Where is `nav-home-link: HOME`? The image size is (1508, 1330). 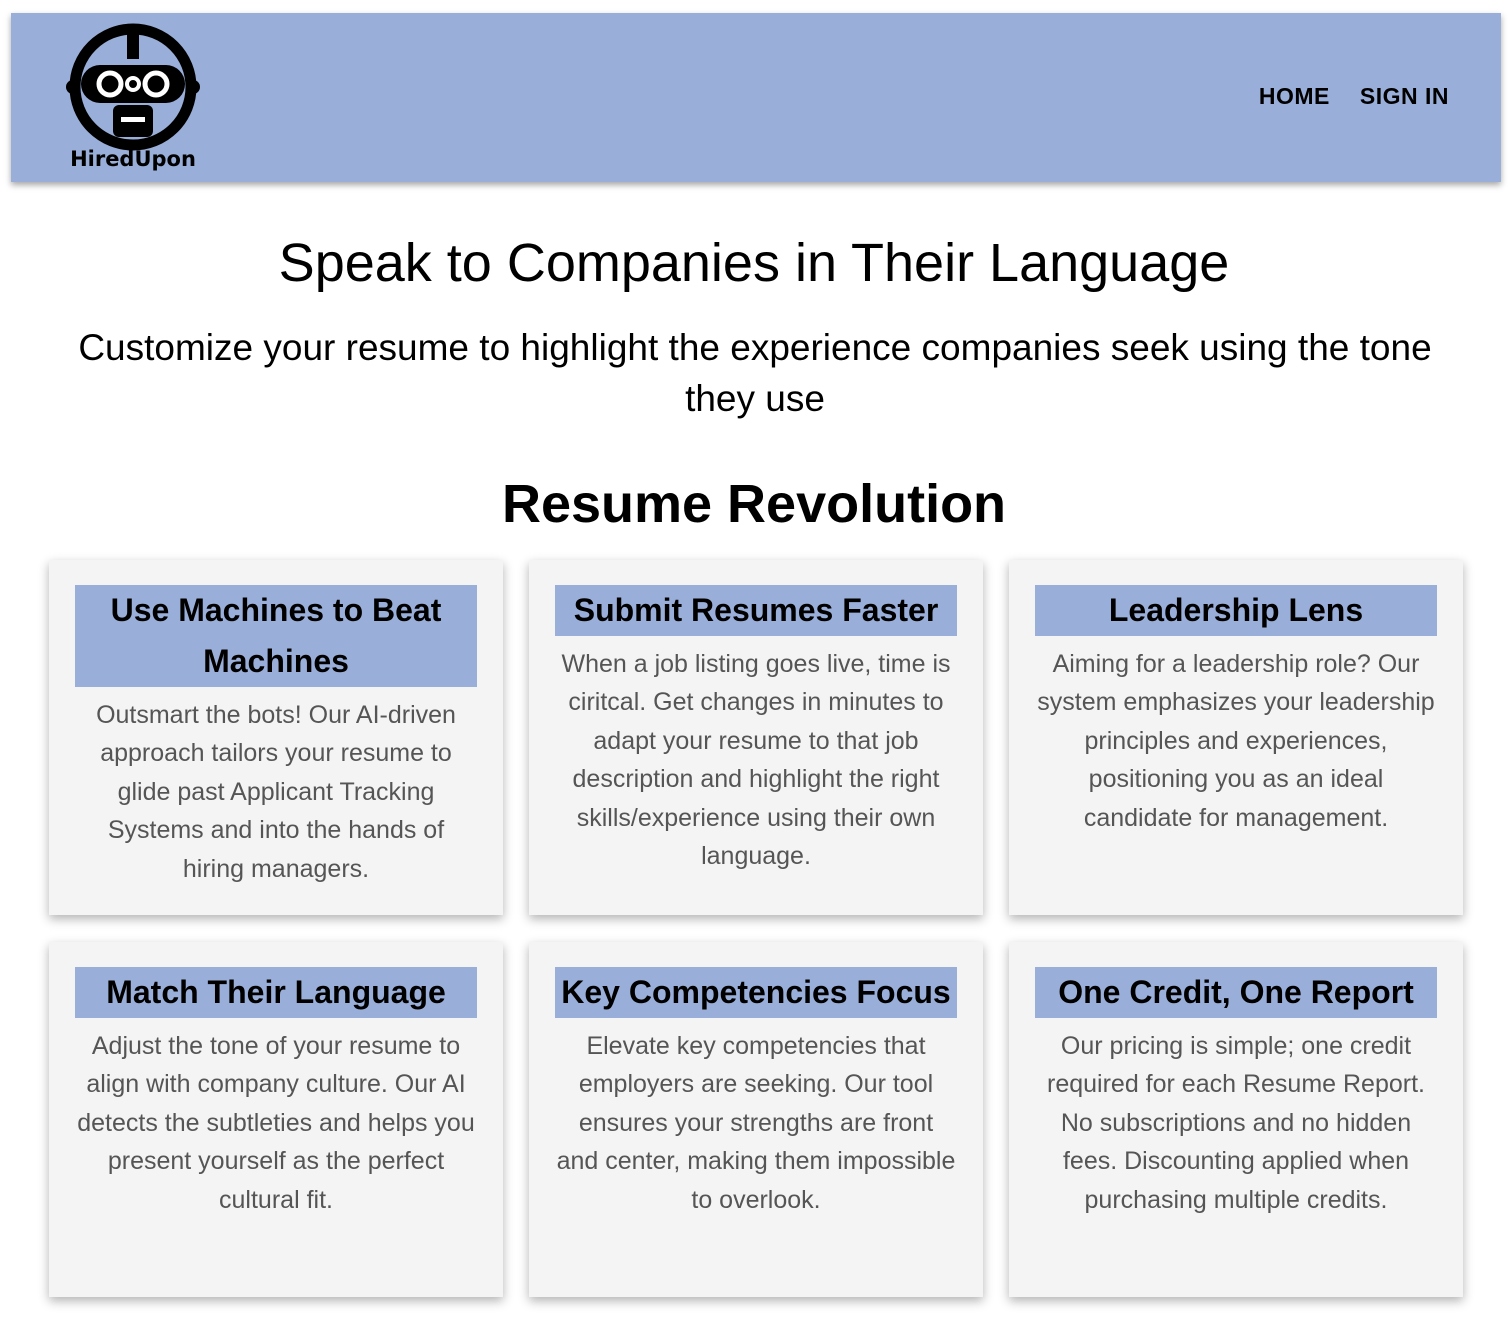
nav-home-link: HOME is located at coordinates (1294, 96).